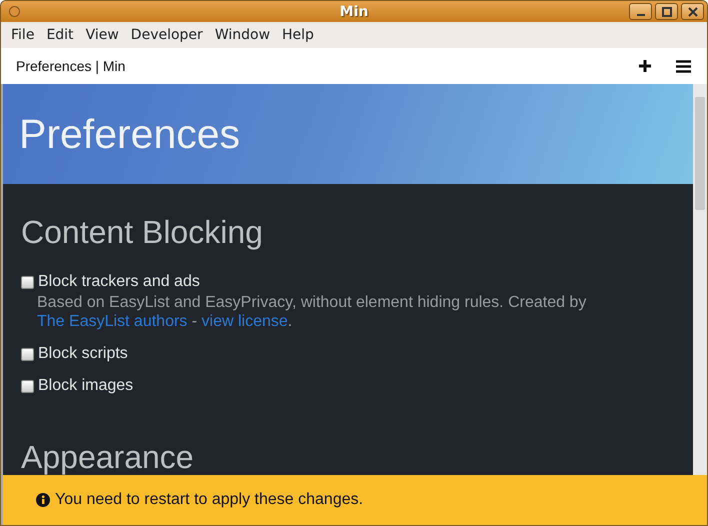 This screenshot has height=526, width=708. What do you see at coordinates (112, 321) in the screenshot?
I see `link: The EasyList authors` at bounding box center [112, 321].